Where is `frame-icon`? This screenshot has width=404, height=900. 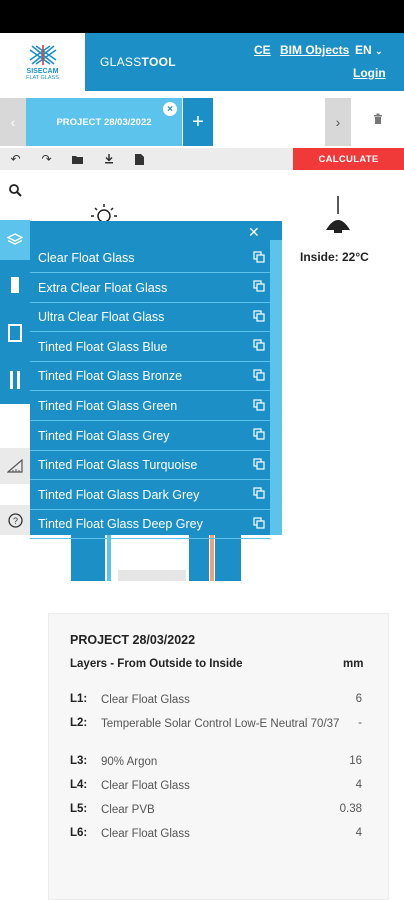 frame-icon is located at coordinates (15, 333).